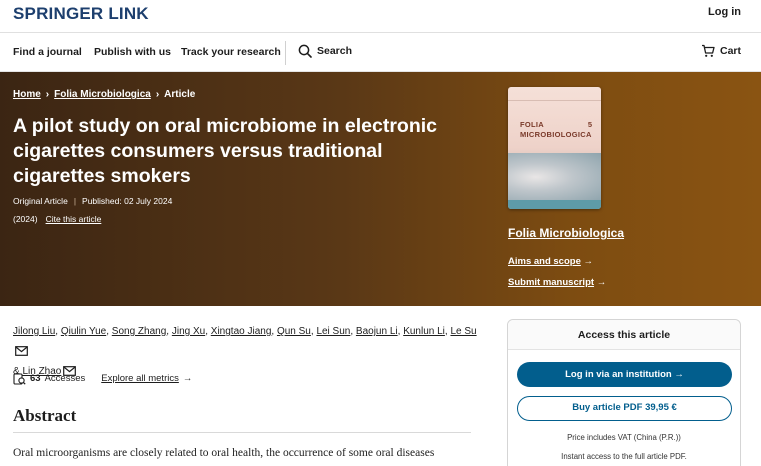 The image size is (761, 466). I want to click on cart-button: Cart, so click(721, 51).